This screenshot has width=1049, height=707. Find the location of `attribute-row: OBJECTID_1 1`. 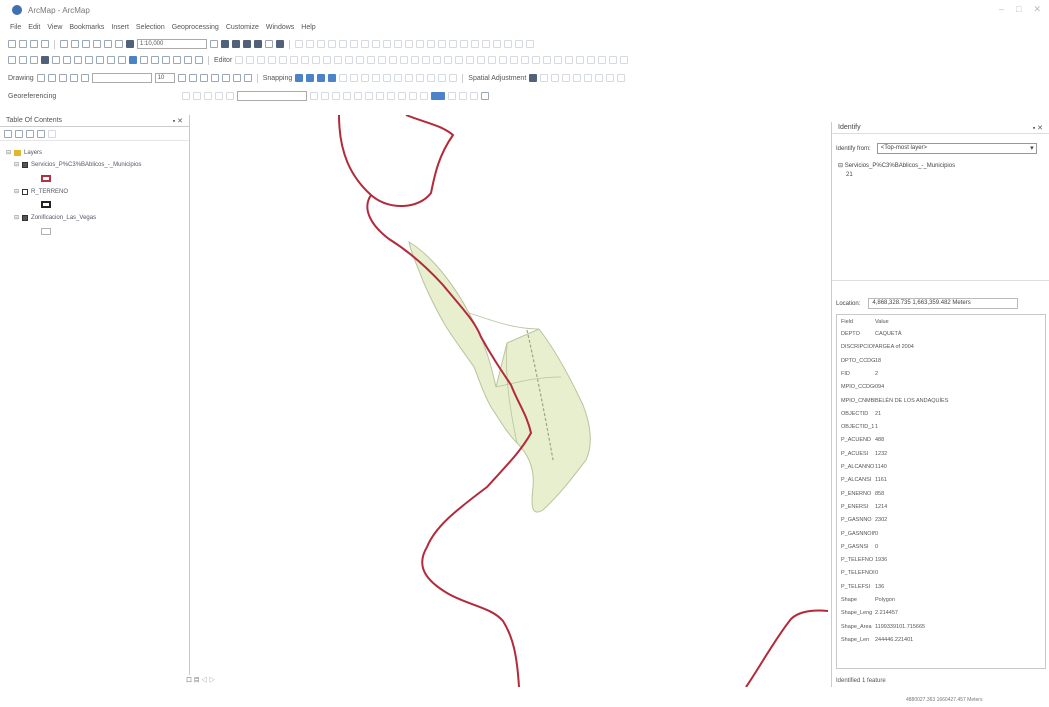

attribute-row: OBJECTID_1 1 is located at coordinates (859, 427).